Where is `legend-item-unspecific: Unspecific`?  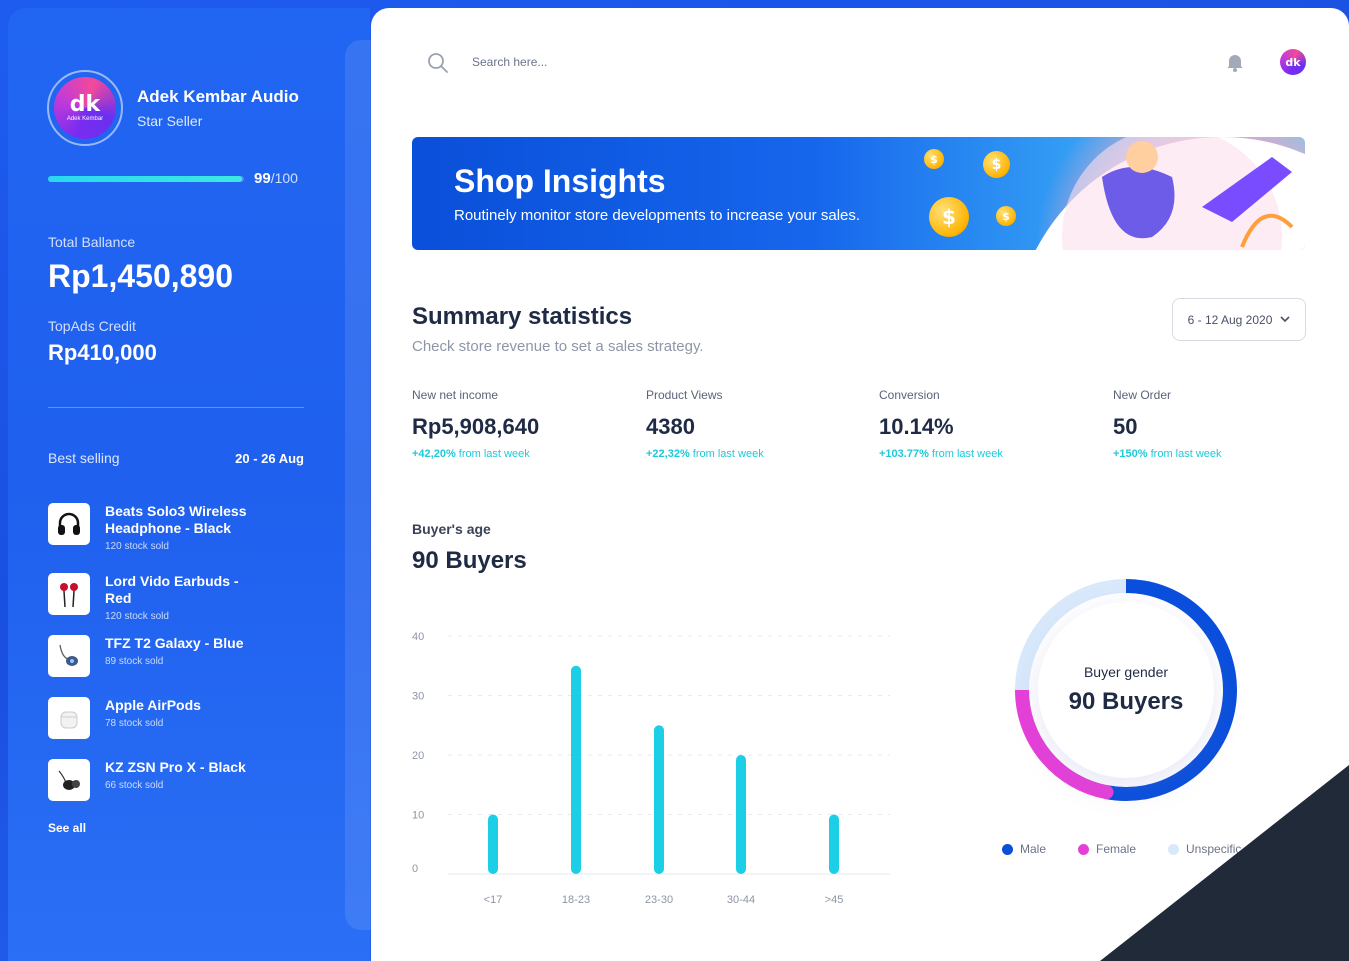
legend-item-unspecific: Unspecific is located at coordinates (1204, 849).